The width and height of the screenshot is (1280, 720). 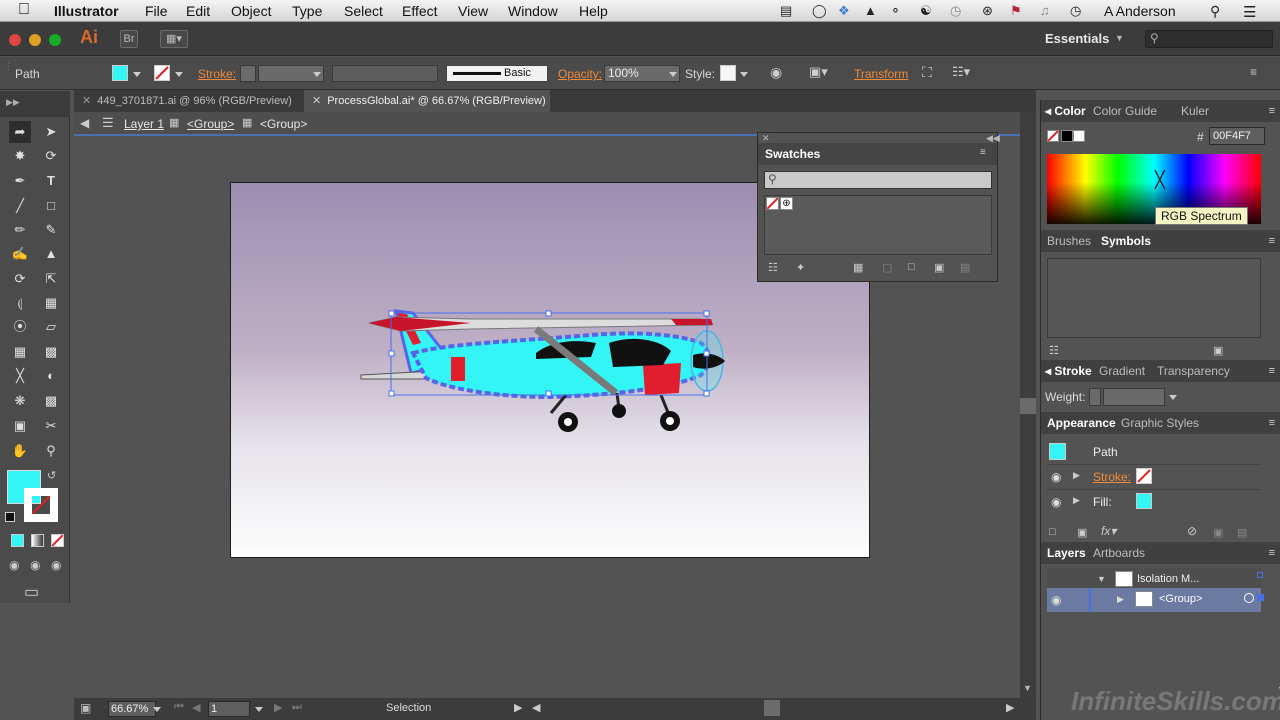 What do you see at coordinates (51, 181) in the screenshot?
I see `type-tool-icon: T` at bounding box center [51, 181].